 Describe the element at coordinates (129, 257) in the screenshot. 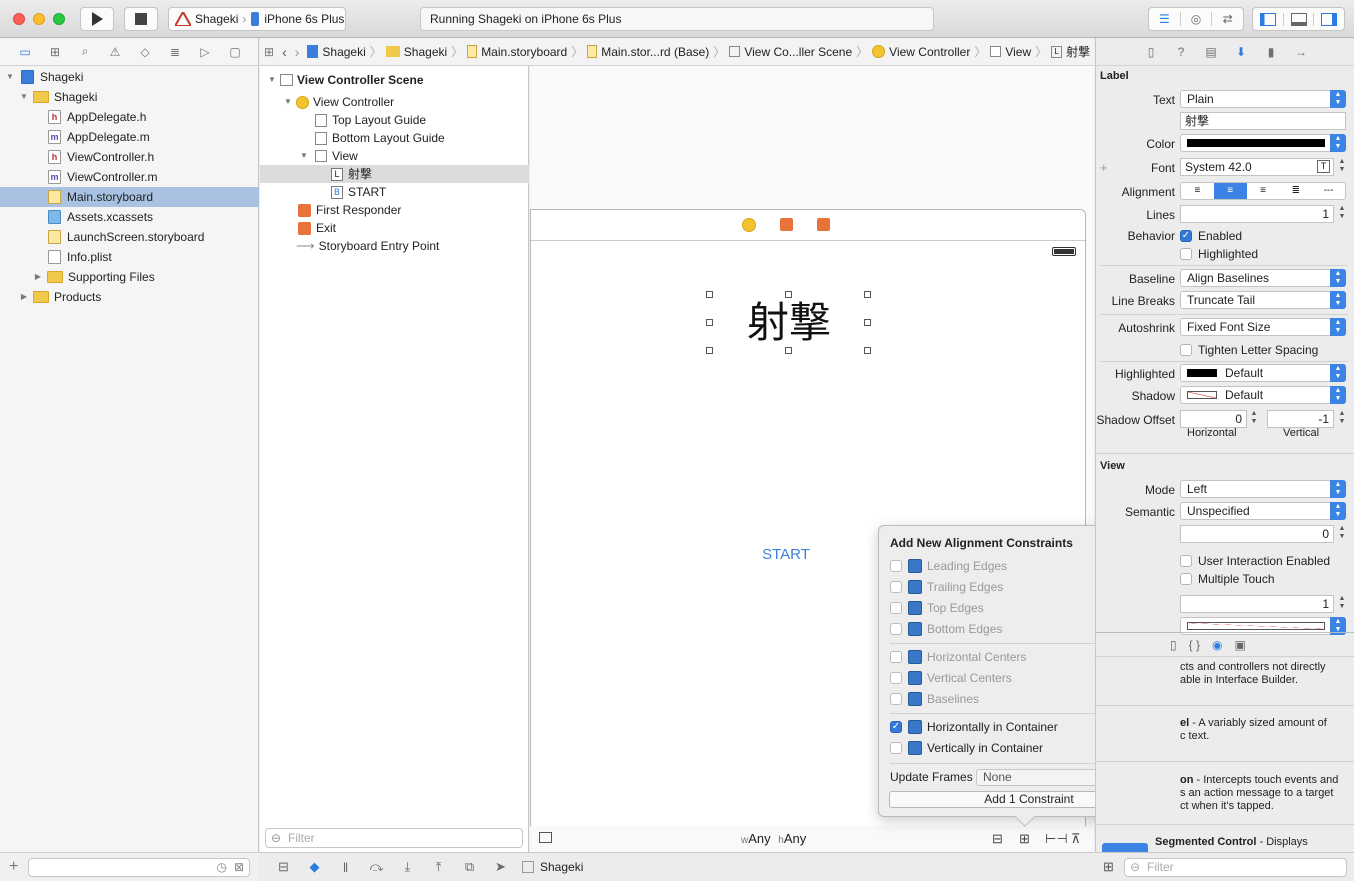

I see `nav-item-file: Info.plist` at that location.